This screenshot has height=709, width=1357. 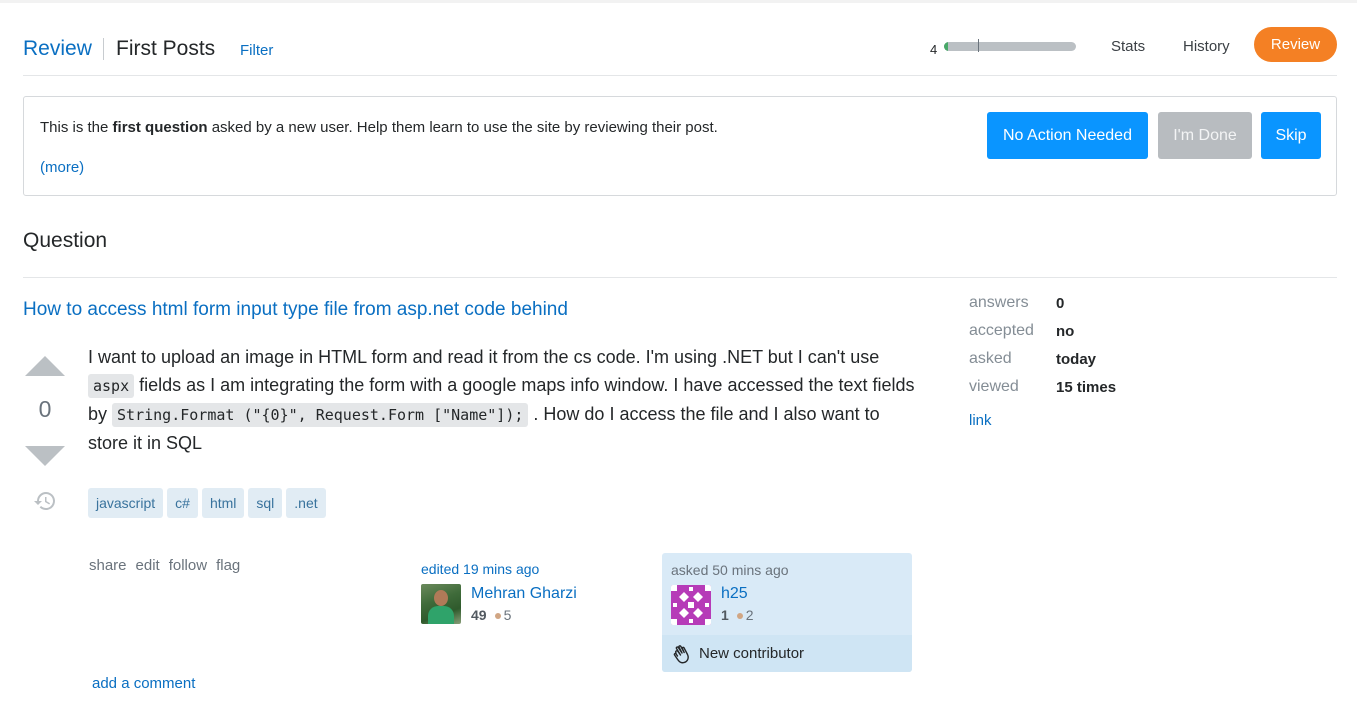 I want to click on editor-avatar-face, so click(x=441, y=598).